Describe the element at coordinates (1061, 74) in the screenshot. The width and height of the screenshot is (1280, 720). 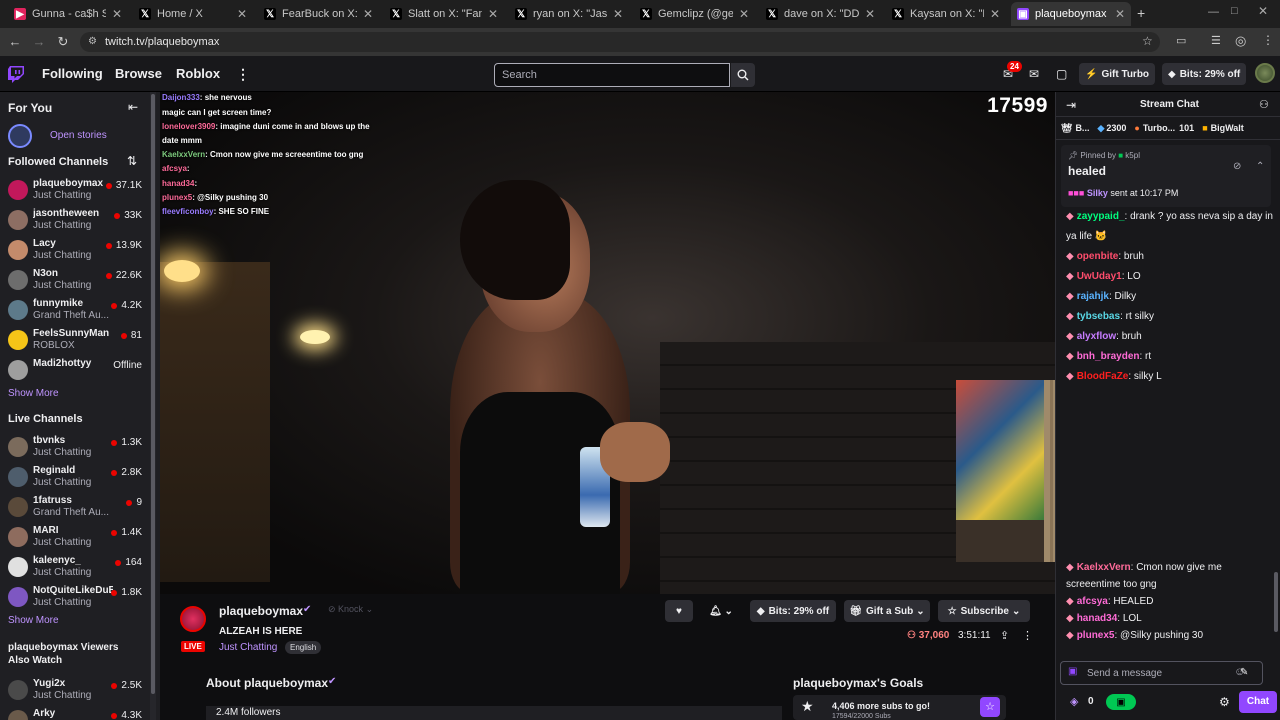
I see `activity-icon: ▢` at that location.